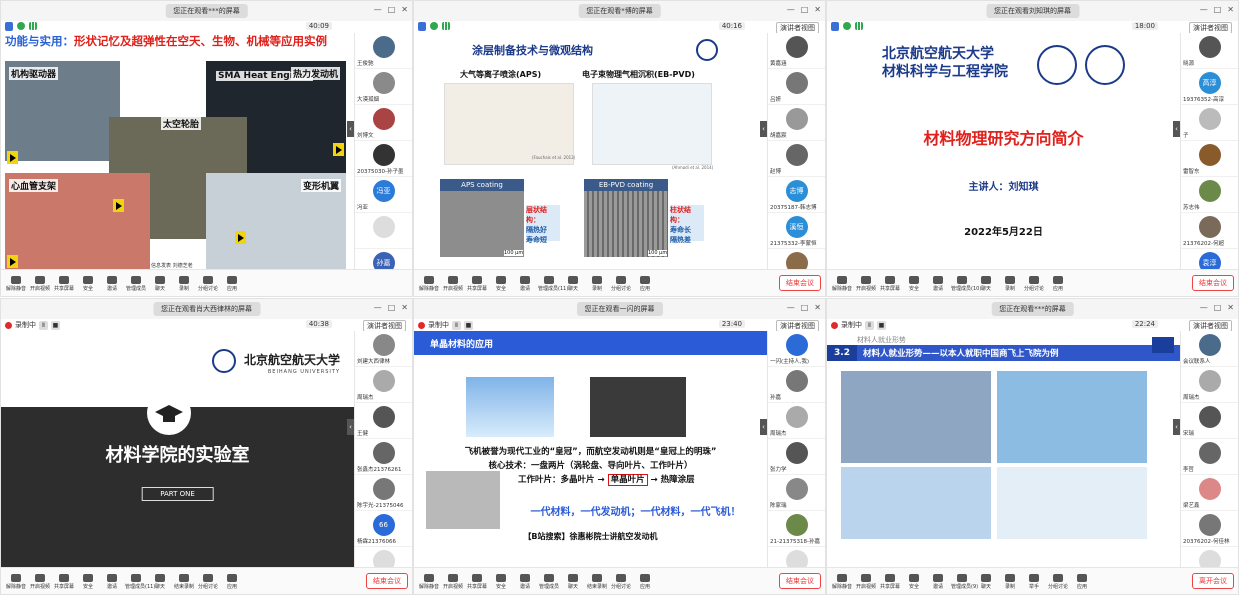 The image size is (1239, 595). Describe the element at coordinates (383, 457) in the screenshot. I see `participant-tile: 张鑫杰21376261` at that location.